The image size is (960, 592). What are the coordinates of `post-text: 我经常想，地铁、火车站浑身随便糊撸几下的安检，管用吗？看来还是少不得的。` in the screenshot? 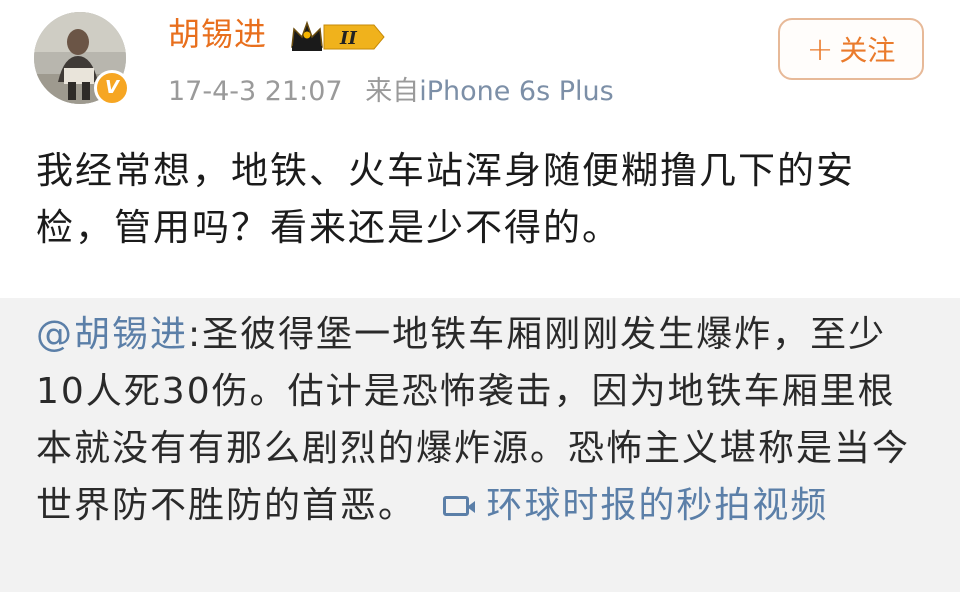 It's located at (445, 199).